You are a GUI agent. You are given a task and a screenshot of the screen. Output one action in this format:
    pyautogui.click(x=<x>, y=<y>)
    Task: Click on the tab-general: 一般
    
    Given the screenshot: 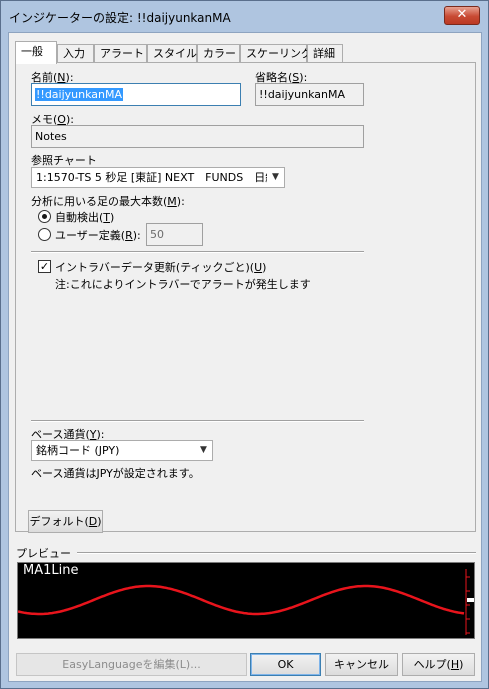 What is the action you would take?
    pyautogui.click(x=36, y=52)
    